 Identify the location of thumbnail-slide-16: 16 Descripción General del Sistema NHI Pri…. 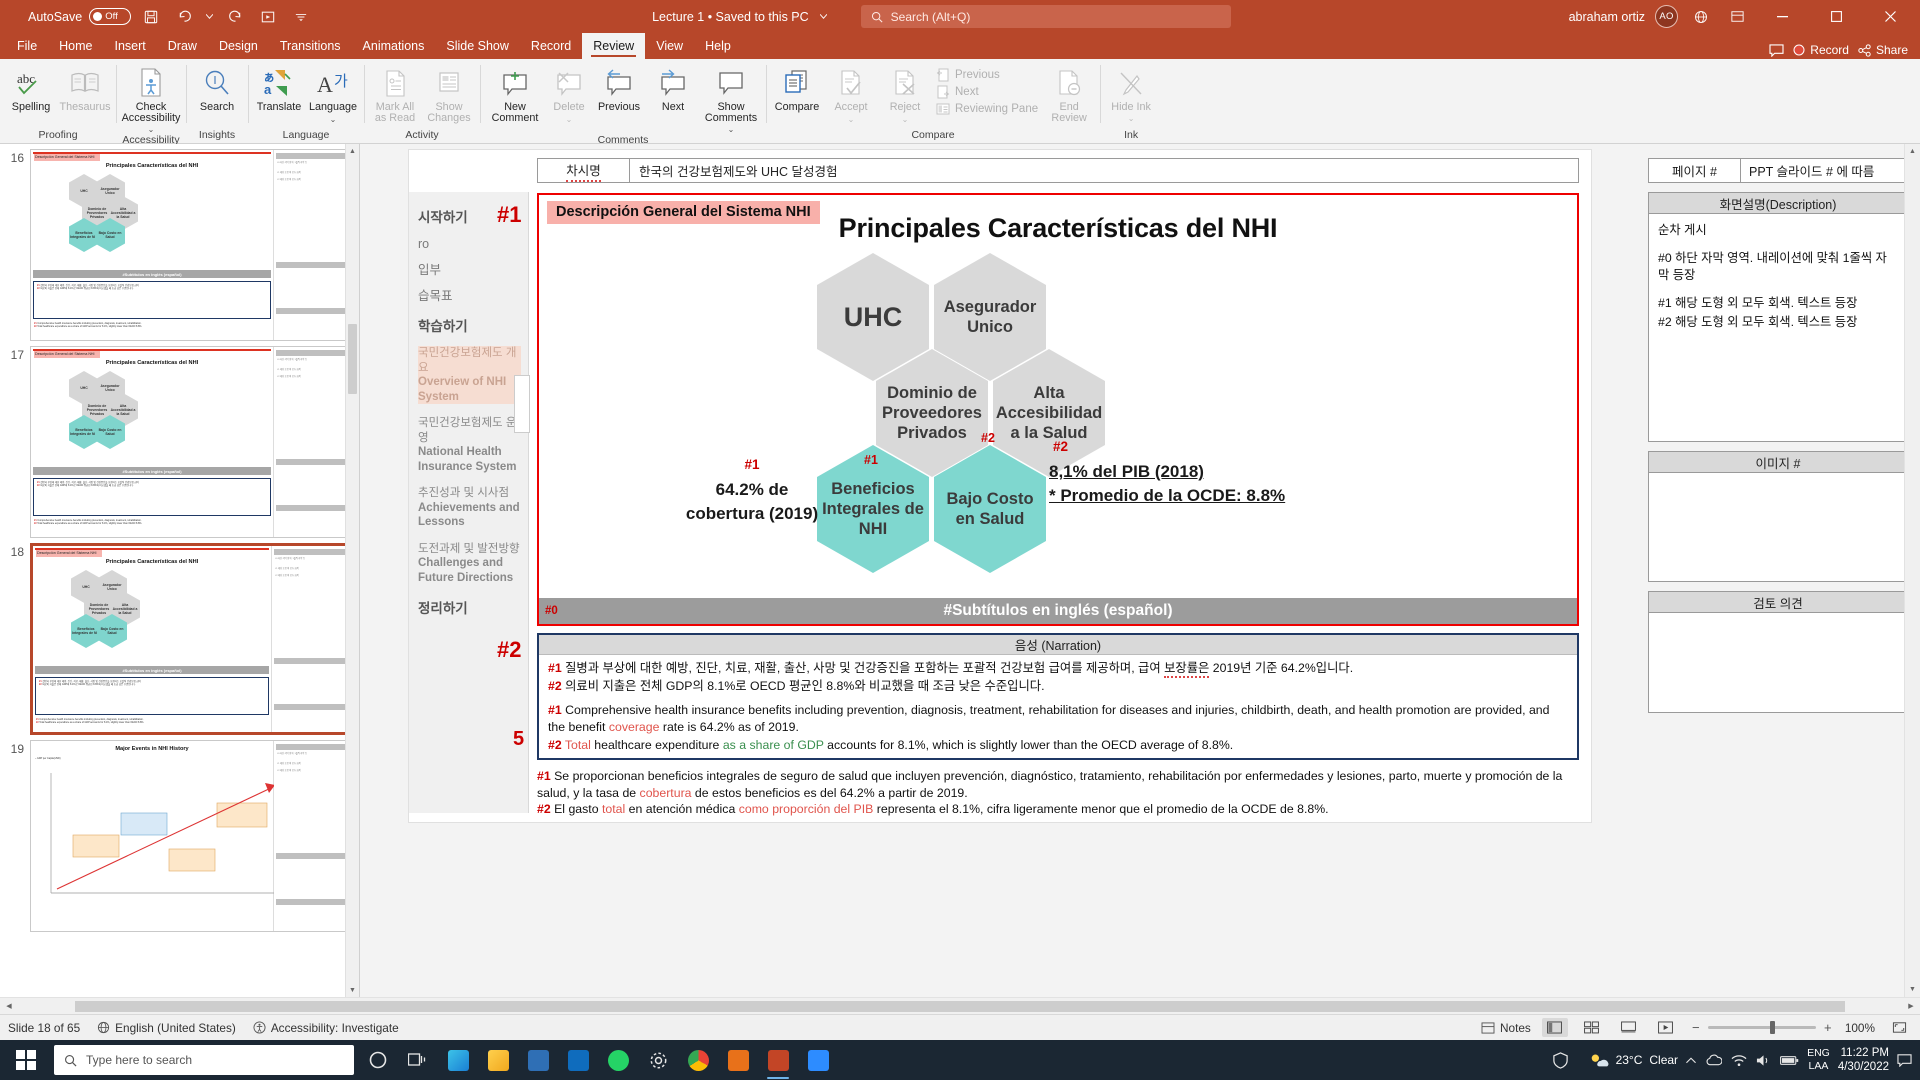
(179, 242).